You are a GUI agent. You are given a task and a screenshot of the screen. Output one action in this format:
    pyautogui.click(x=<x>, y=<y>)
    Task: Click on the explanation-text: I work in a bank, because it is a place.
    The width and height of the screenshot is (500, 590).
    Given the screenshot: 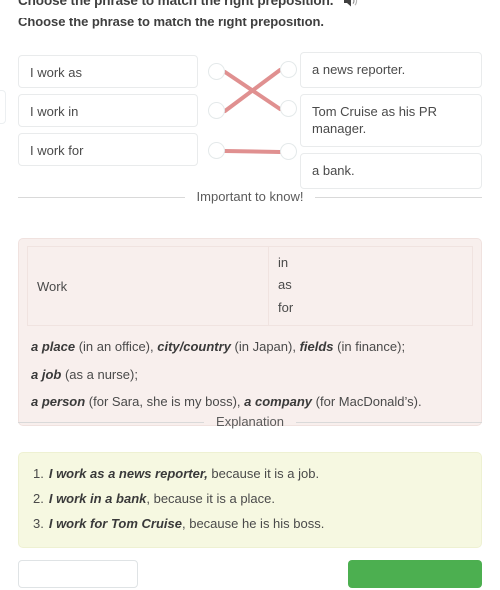 What is the action you would take?
    pyautogui.click(x=162, y=498)
    